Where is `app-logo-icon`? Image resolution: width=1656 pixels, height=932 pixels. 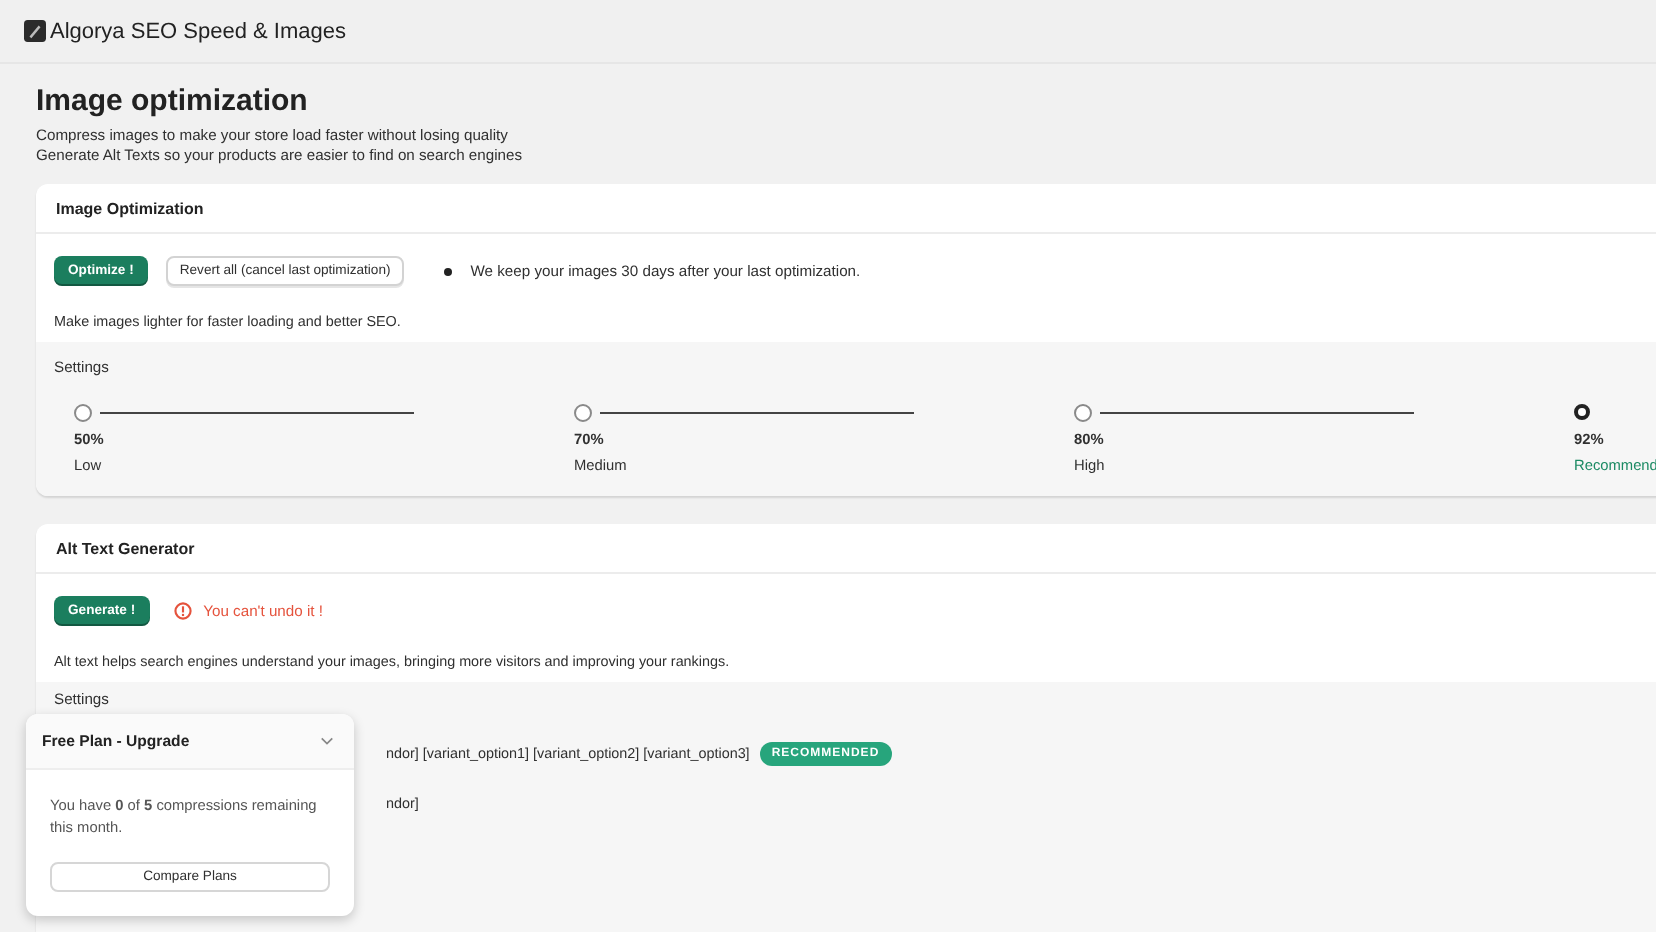
app-logo-icon is located at coordinates (35, 31).